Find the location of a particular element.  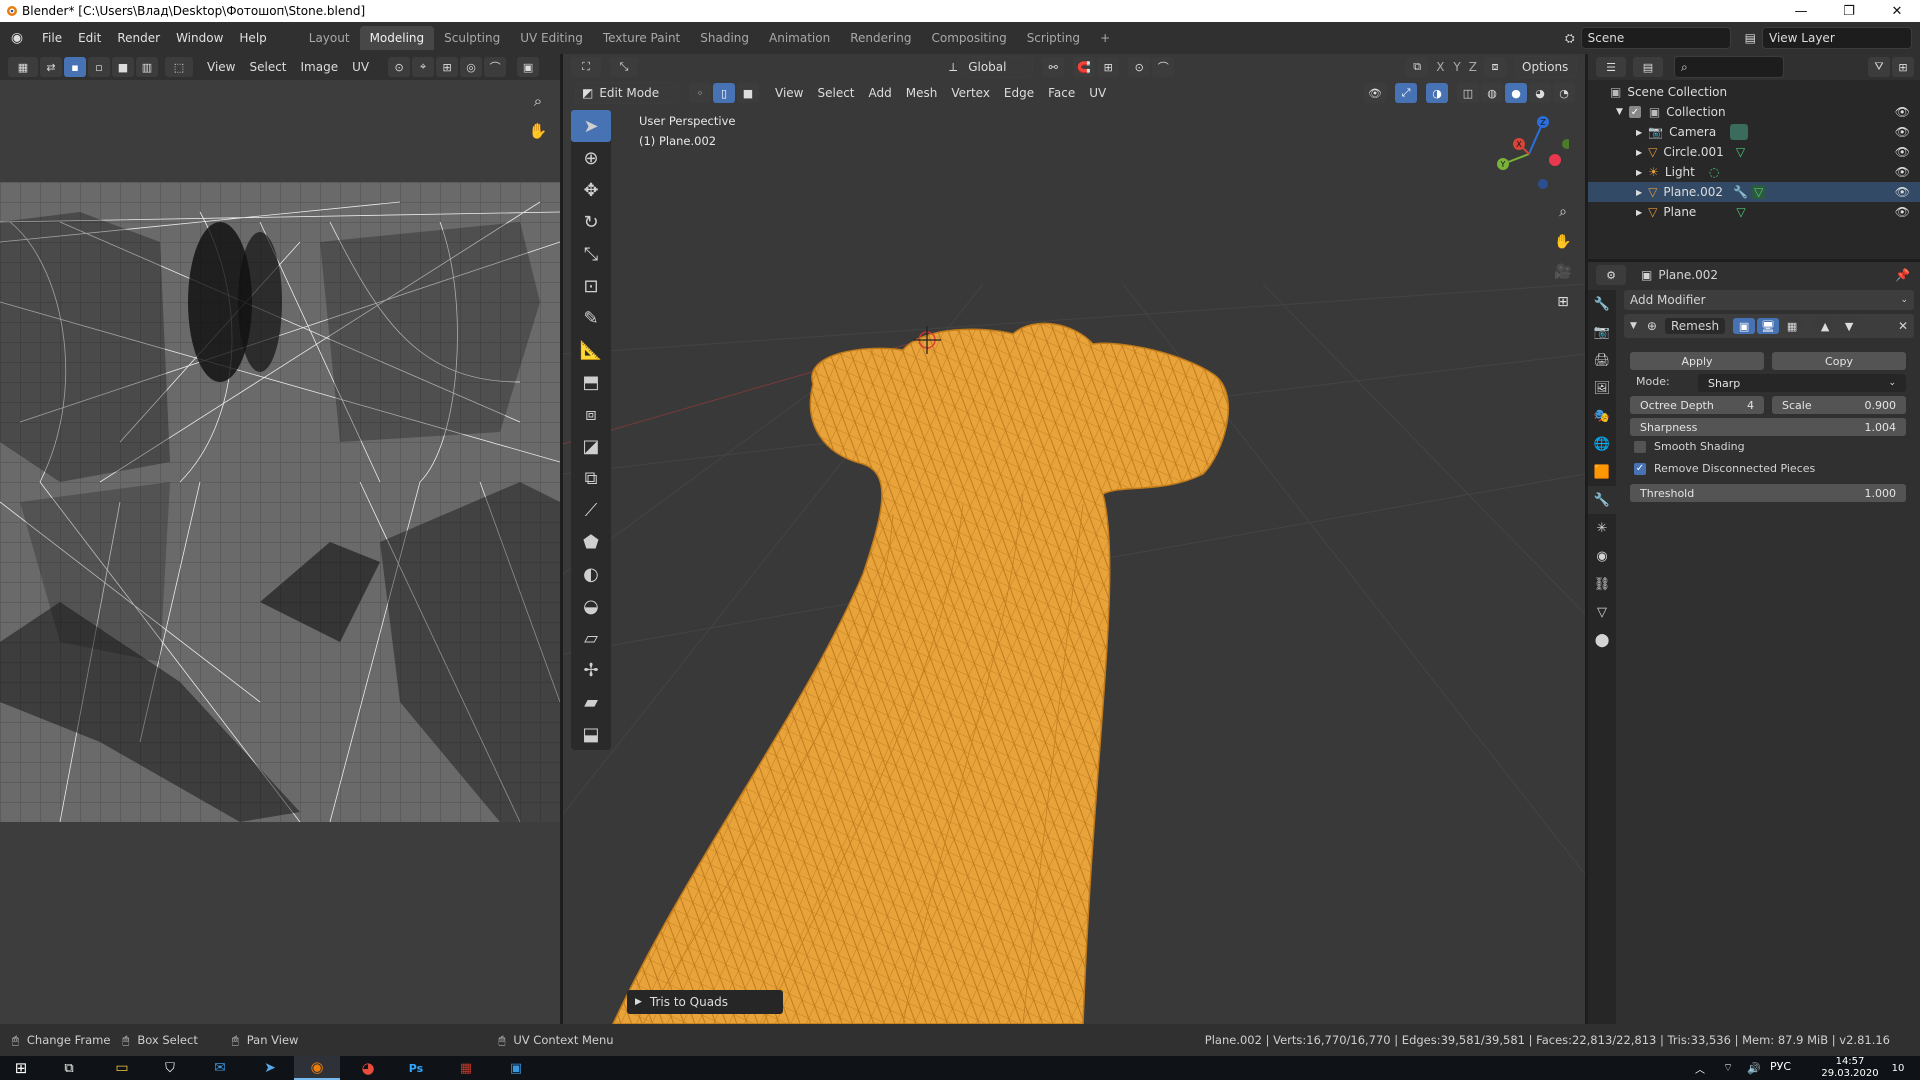

add-workspace-button: + is located at coordinates (1105, 38).